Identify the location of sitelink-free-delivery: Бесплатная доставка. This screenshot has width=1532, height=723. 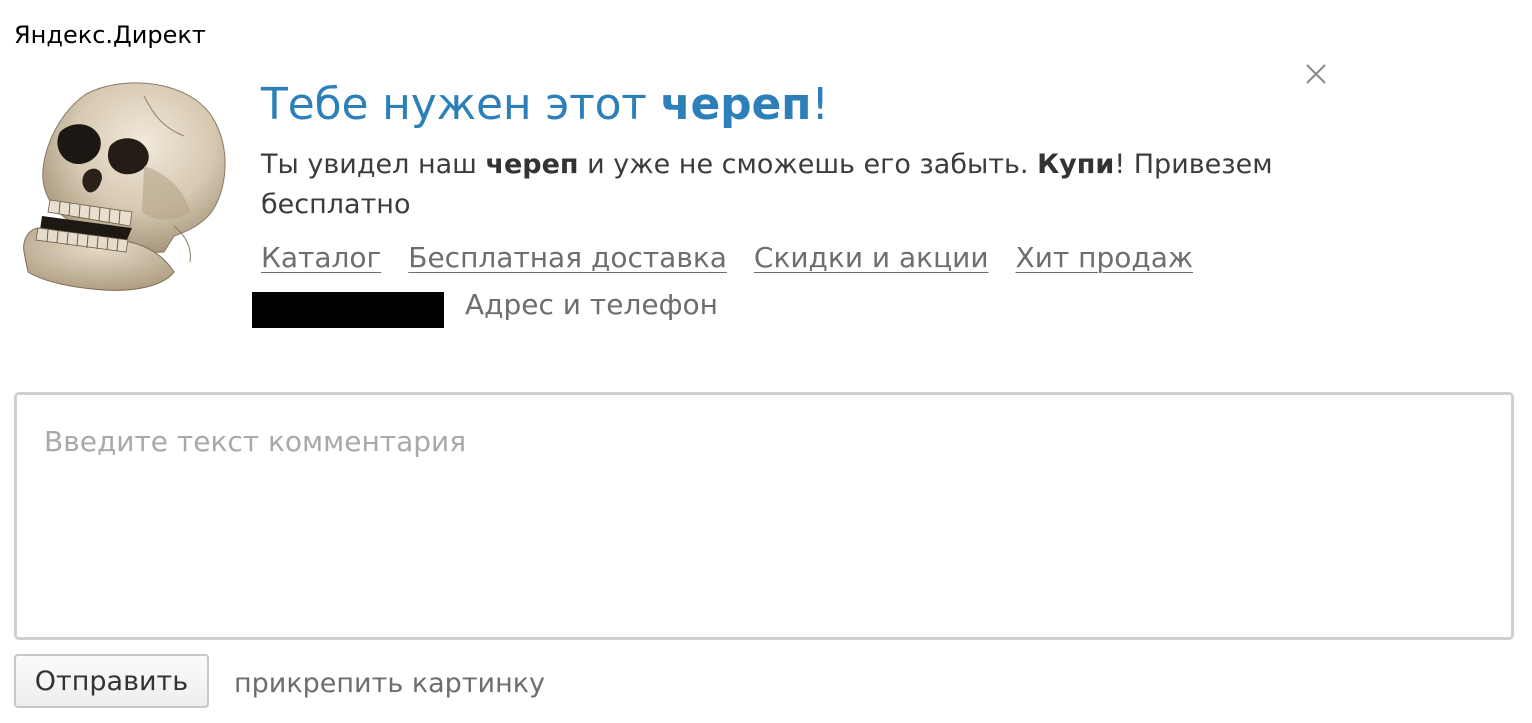
(567, 257).